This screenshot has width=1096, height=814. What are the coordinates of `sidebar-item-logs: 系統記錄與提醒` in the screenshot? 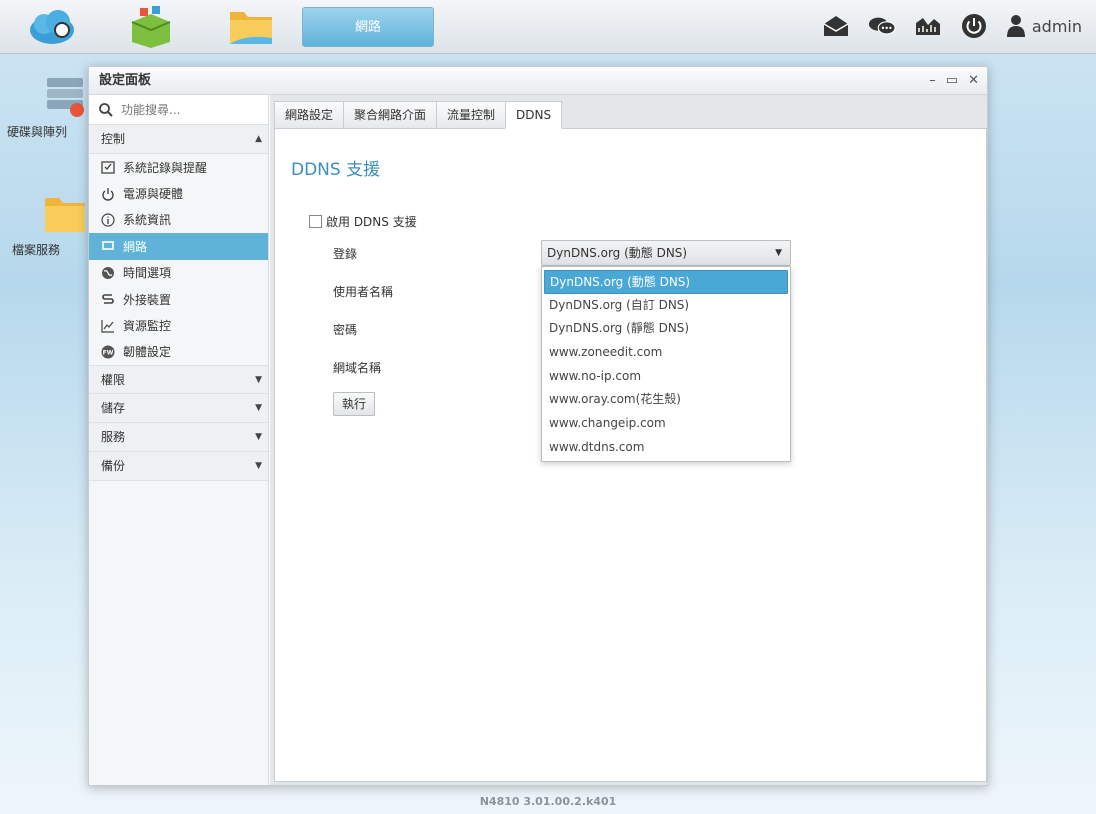 It's located at (178, 167).